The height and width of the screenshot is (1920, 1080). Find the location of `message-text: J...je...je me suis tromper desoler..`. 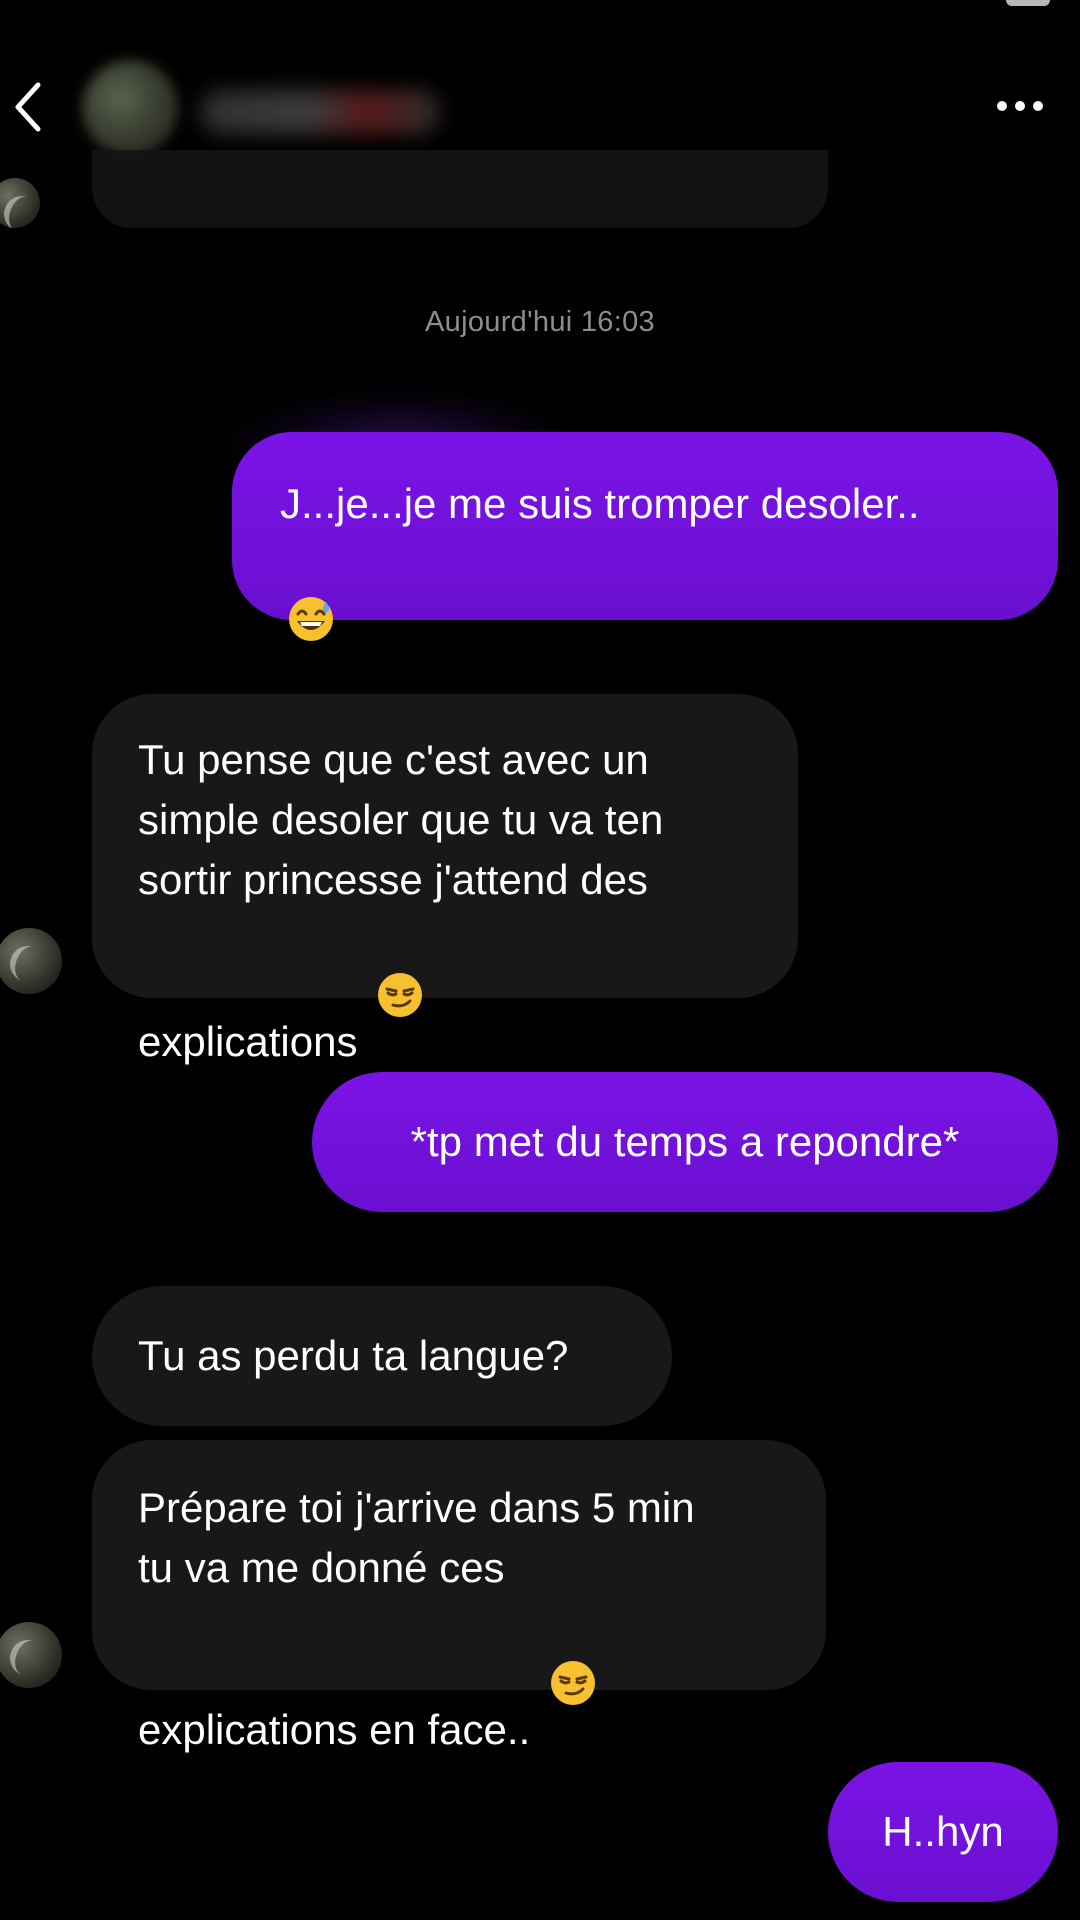

message-text: J...je...je me suis tromper desoler.. is located at coordinates (600, 503).